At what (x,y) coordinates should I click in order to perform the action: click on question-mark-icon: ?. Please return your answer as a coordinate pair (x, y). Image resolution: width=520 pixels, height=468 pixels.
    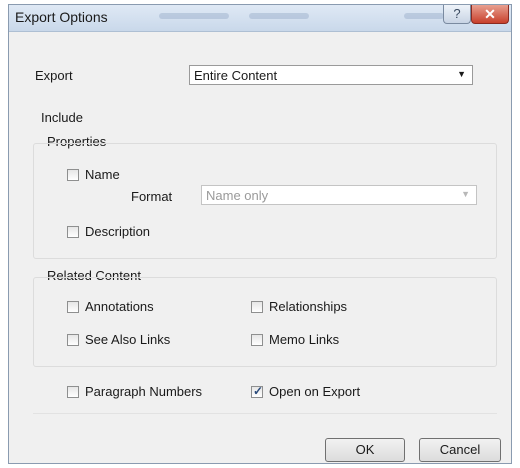
    Looking at the image, I should click on (457, 13).